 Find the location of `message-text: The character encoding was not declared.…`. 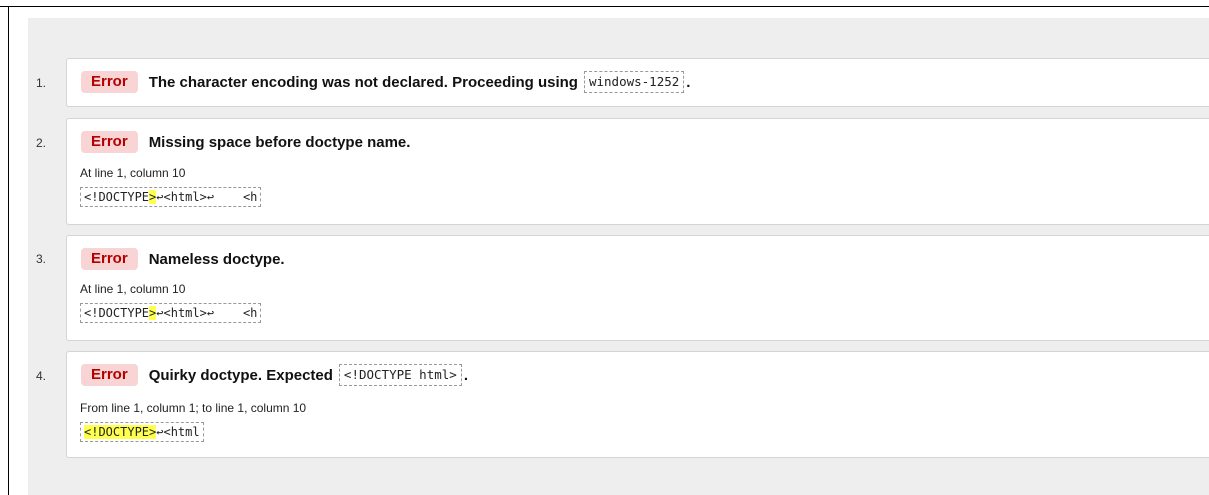

message-text: The character encoding was not declared.… is located at coordinates (363, 82).